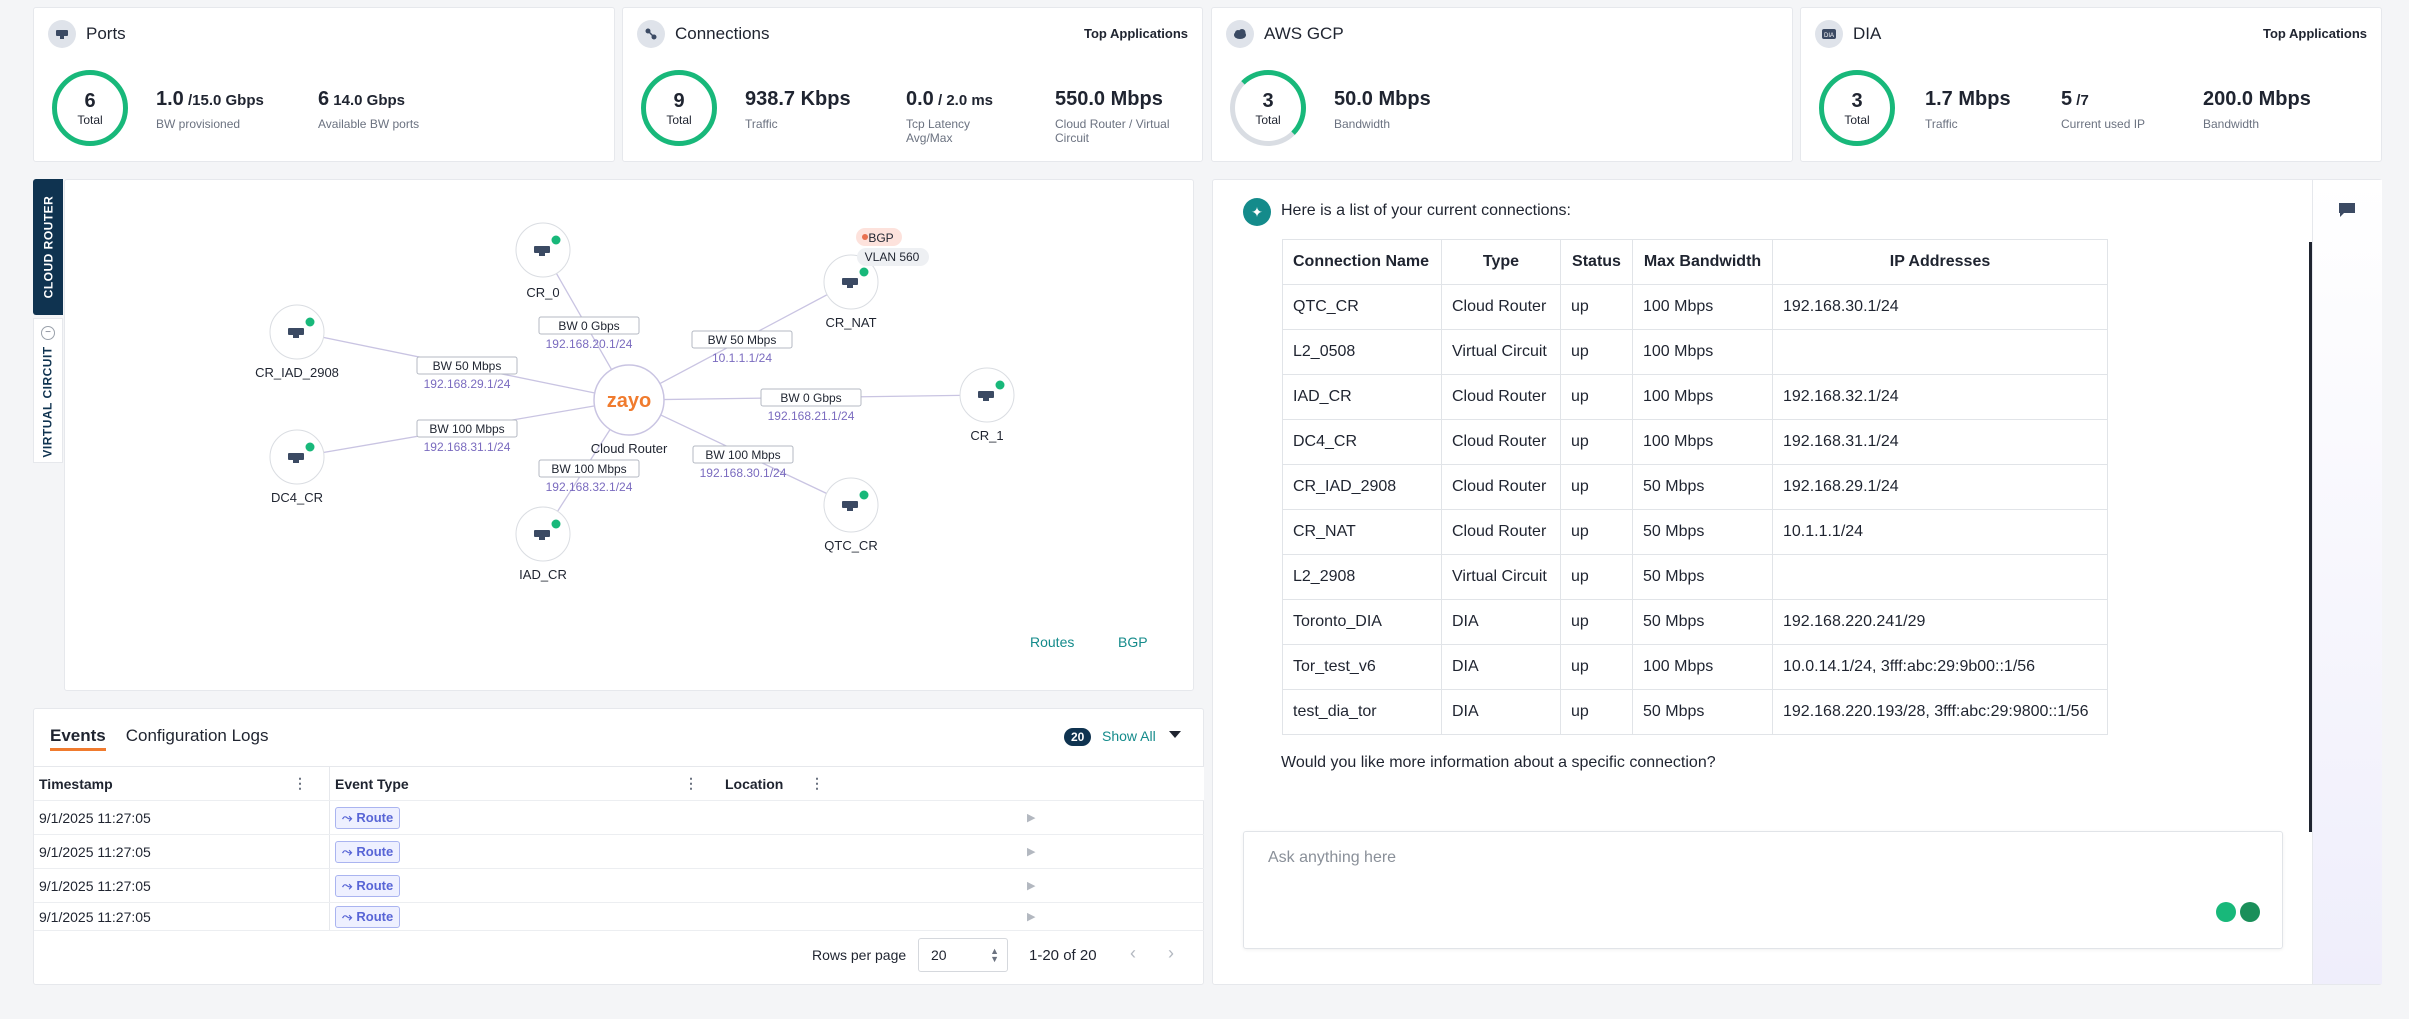 The height and width of the screenshot is (1019, 2409). What do you see at coordinates (1133, 642) in the screenshot?
I see `bgp-link: BGP` at bounding box center [1133, 642].